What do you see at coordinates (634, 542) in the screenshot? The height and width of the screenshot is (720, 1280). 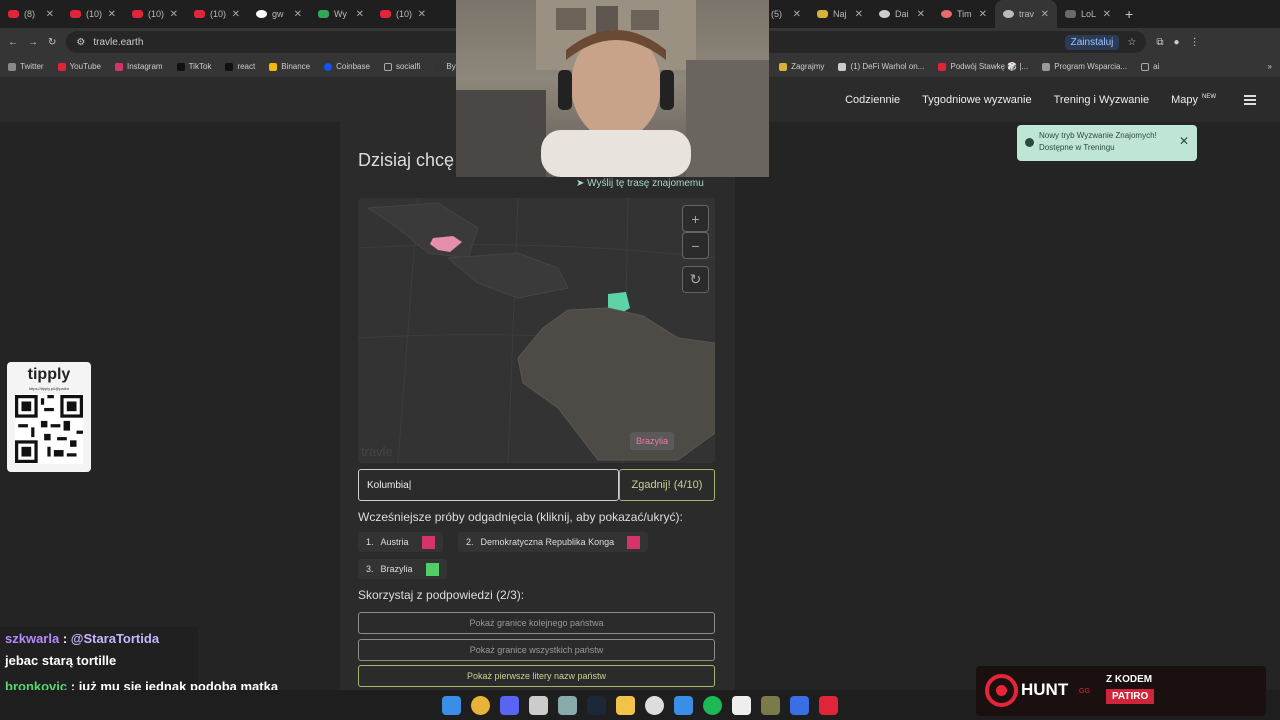 I see `wrong-guess-swatch` at bounding box center [634, 542].